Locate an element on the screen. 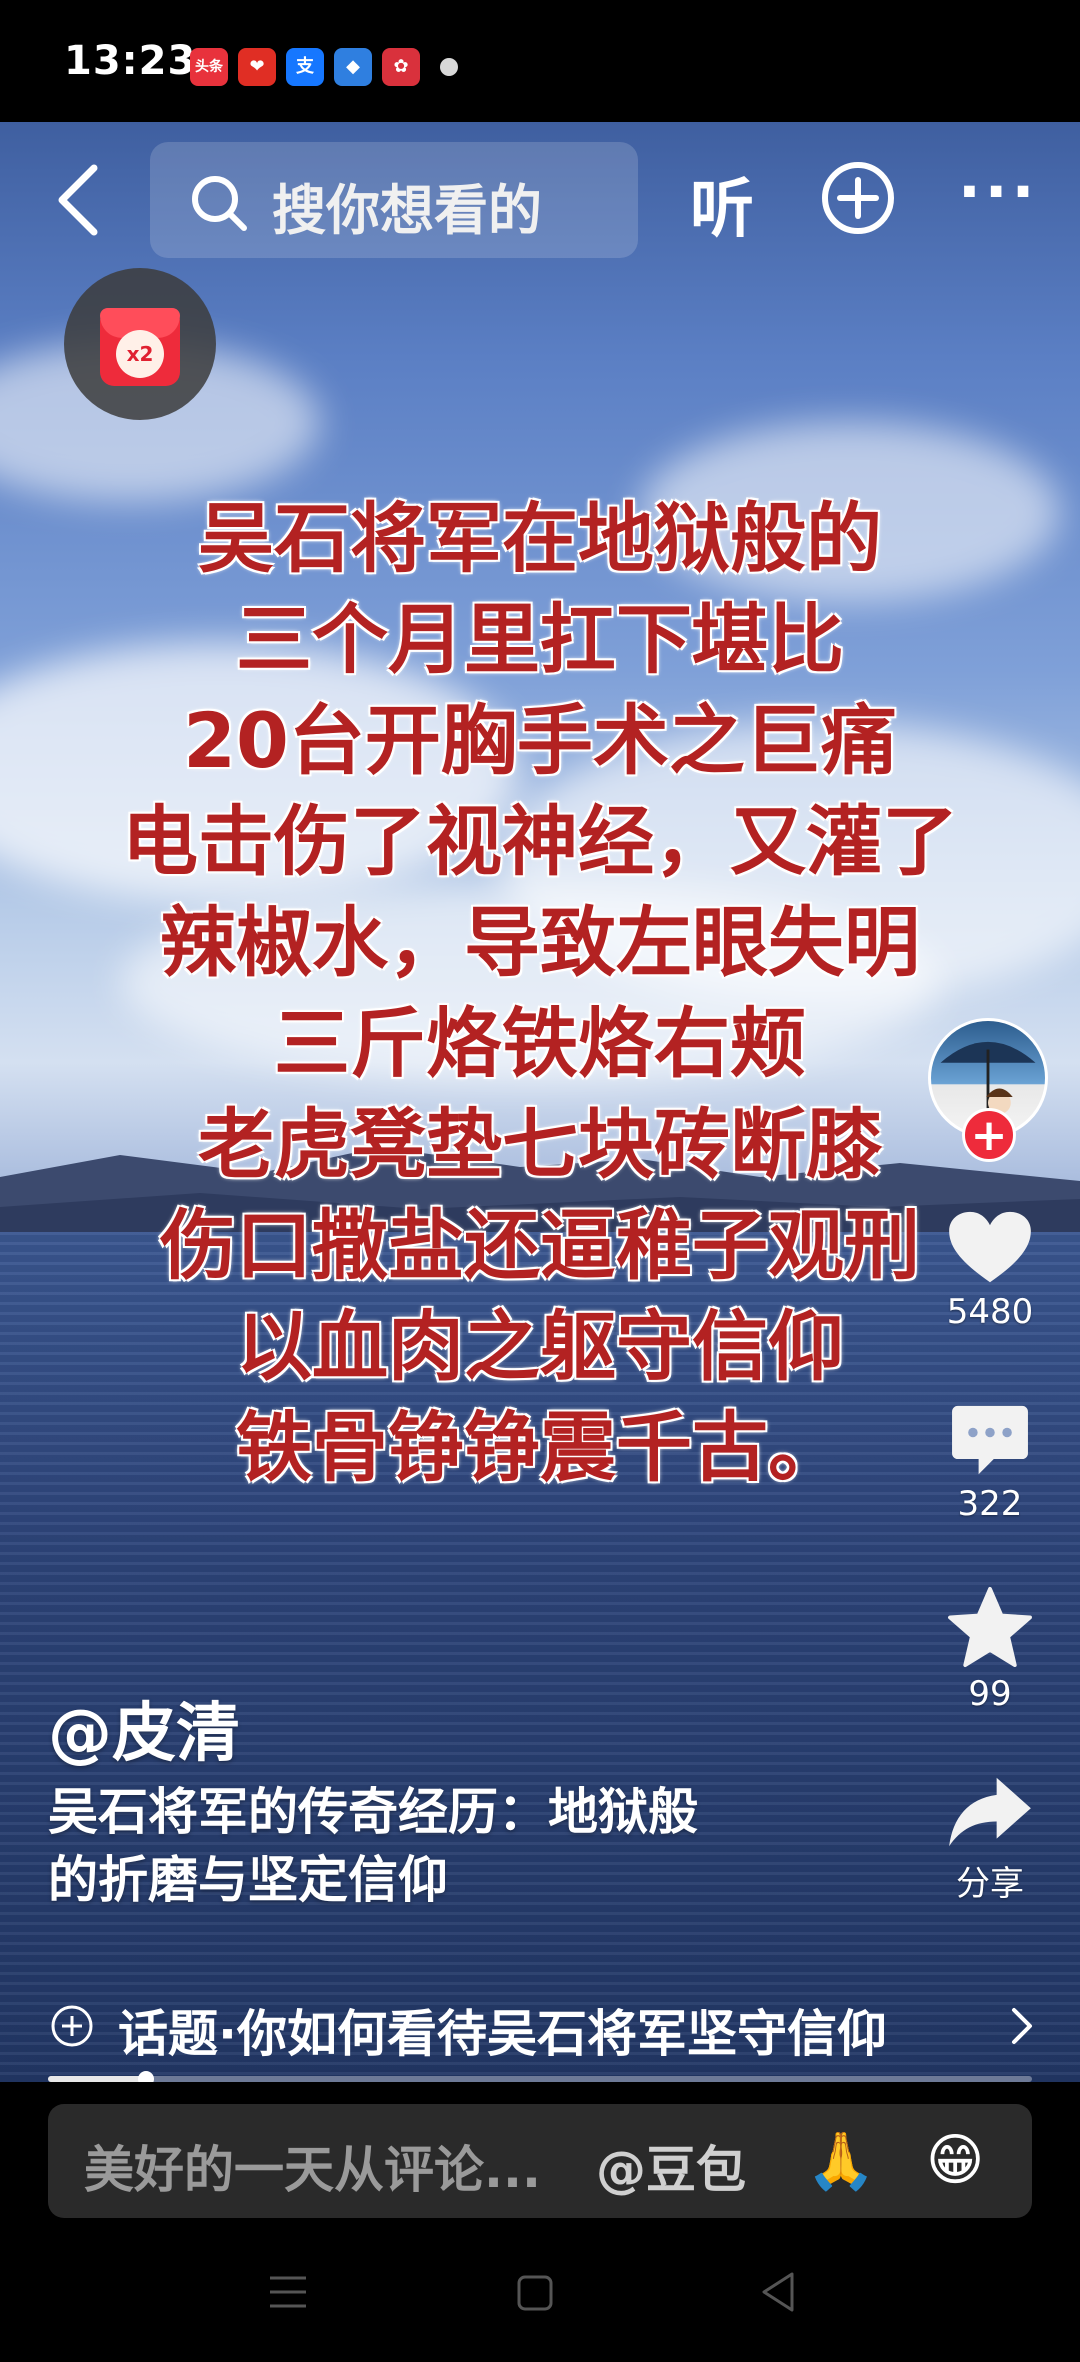 The width and height of the screenshot is (1080, 2362). heart-icon is located at coordinates (990, 1247).